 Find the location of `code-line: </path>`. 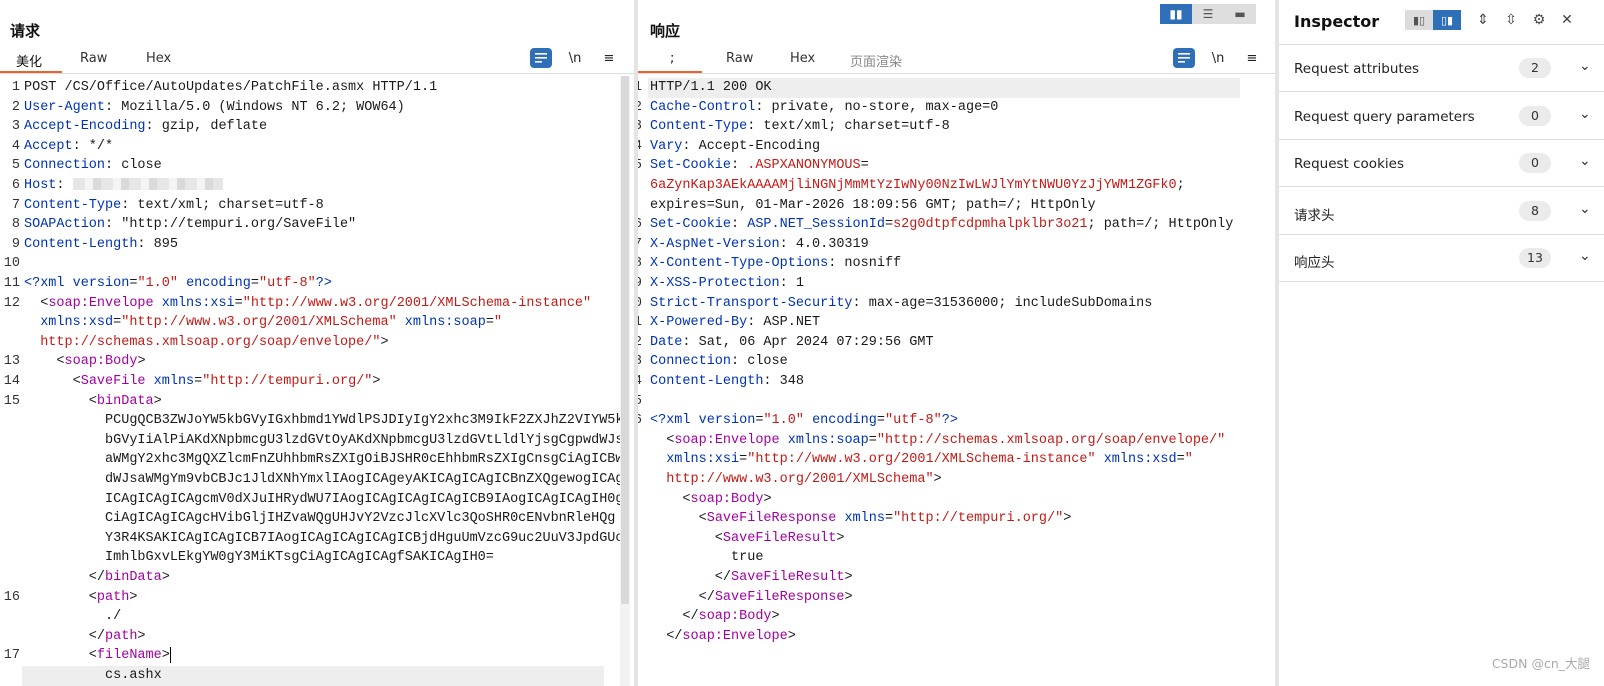

code-line: </path> is located at coordinates (85, 636).